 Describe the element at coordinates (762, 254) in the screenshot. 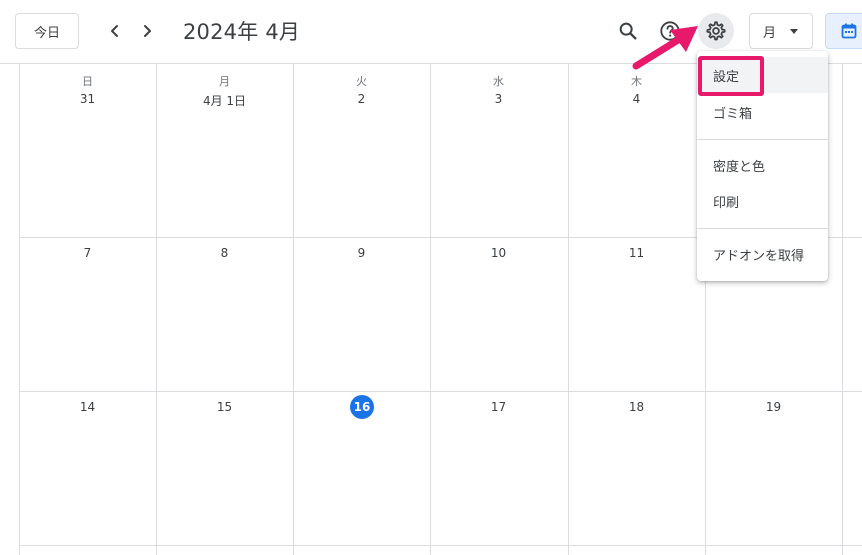

I see `menu-item-get-addons: アドオンを取得` at that location.